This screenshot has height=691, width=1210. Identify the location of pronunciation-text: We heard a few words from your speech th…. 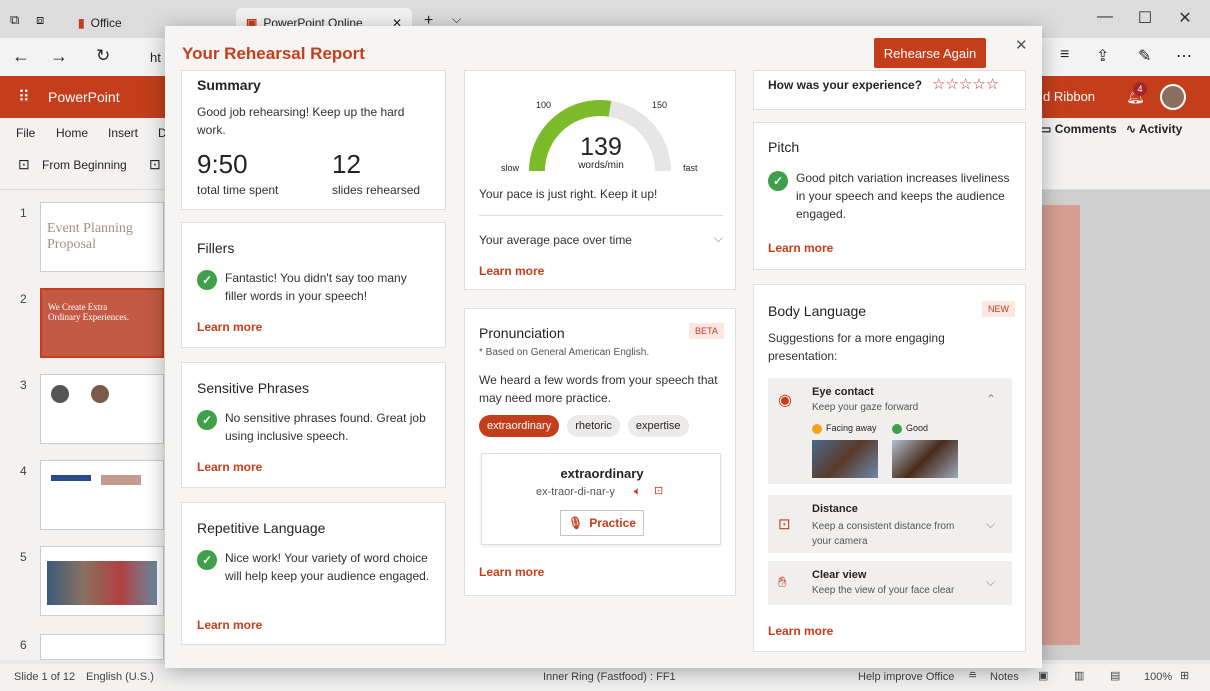
(598, 389).